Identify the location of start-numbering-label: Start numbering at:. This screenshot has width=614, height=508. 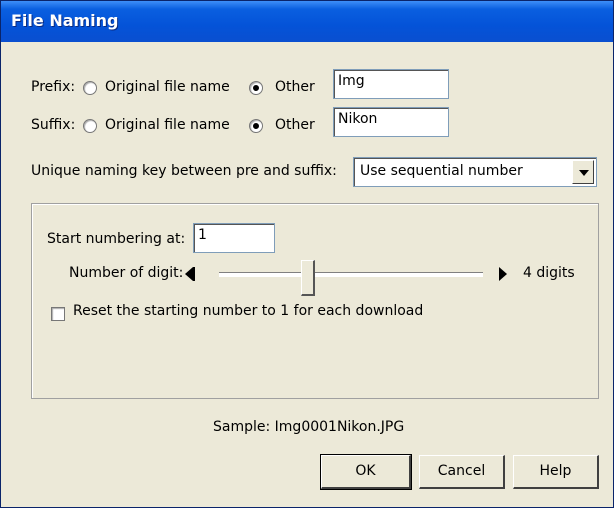
(116, 239).